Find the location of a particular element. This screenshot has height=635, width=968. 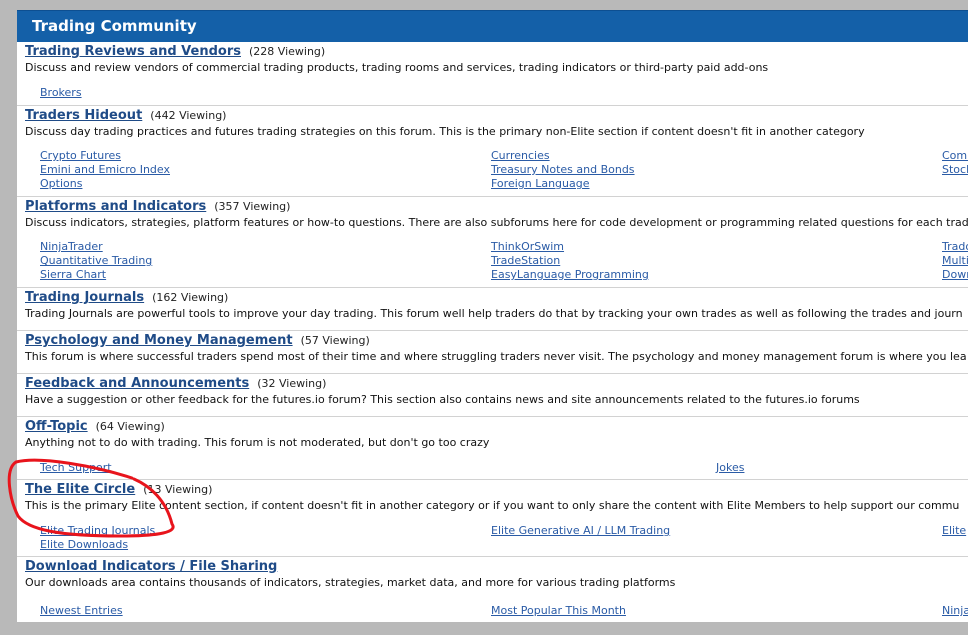

viewing-count: (32 Viewing) is located at coordinates (292, 383).